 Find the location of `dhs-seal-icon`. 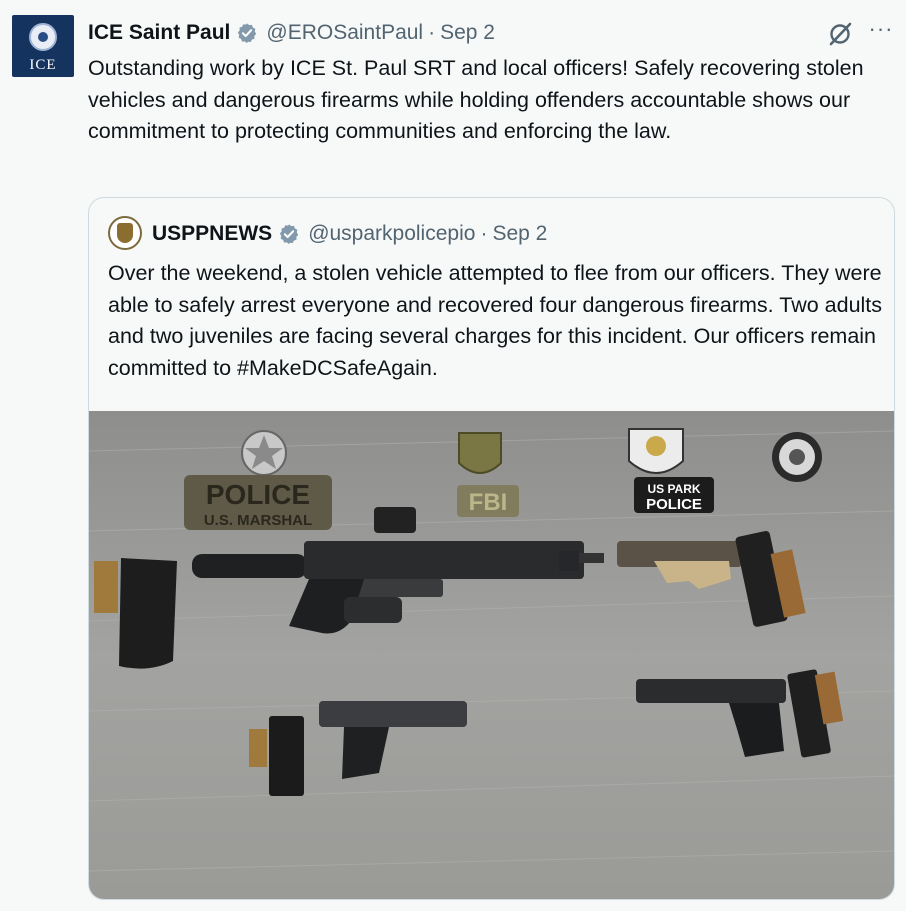

dhs-seal-icon is located at coordinates (43, 37).